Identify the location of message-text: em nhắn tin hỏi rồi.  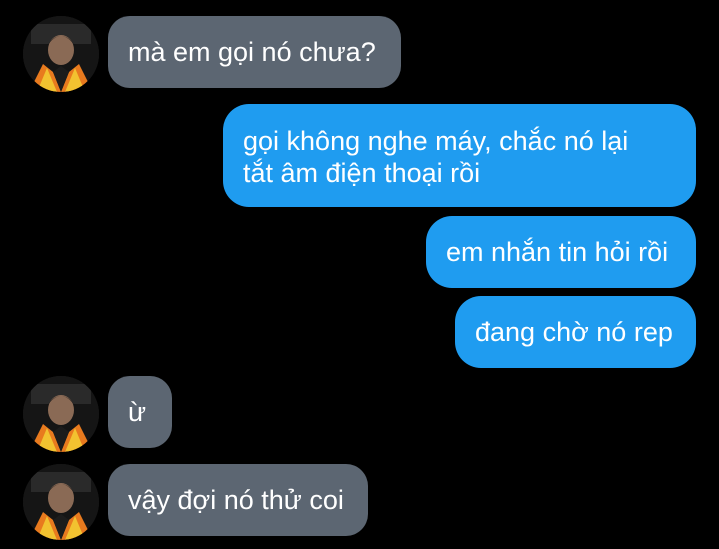
(557, 252).